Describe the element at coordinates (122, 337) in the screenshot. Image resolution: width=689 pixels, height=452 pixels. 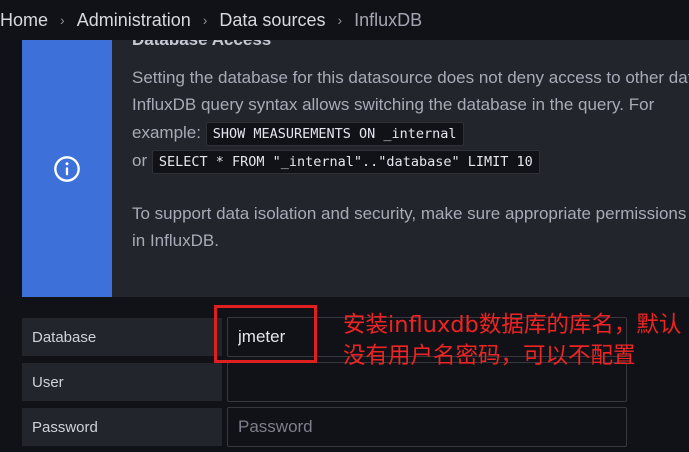
I see `database-label: Database` at that location.